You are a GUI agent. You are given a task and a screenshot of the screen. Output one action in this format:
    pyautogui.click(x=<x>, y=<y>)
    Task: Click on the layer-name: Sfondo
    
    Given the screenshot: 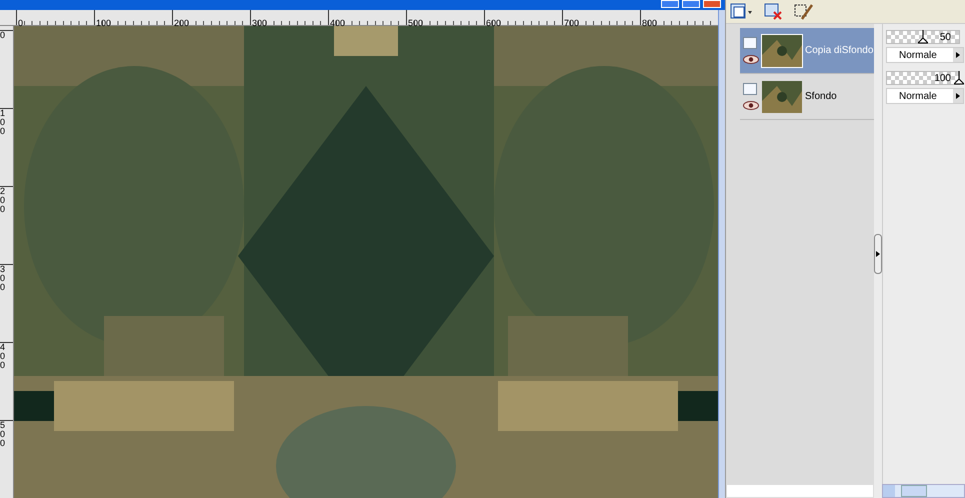 What is the action you would take?
    pyautogui.click(x=821, y=97)
    